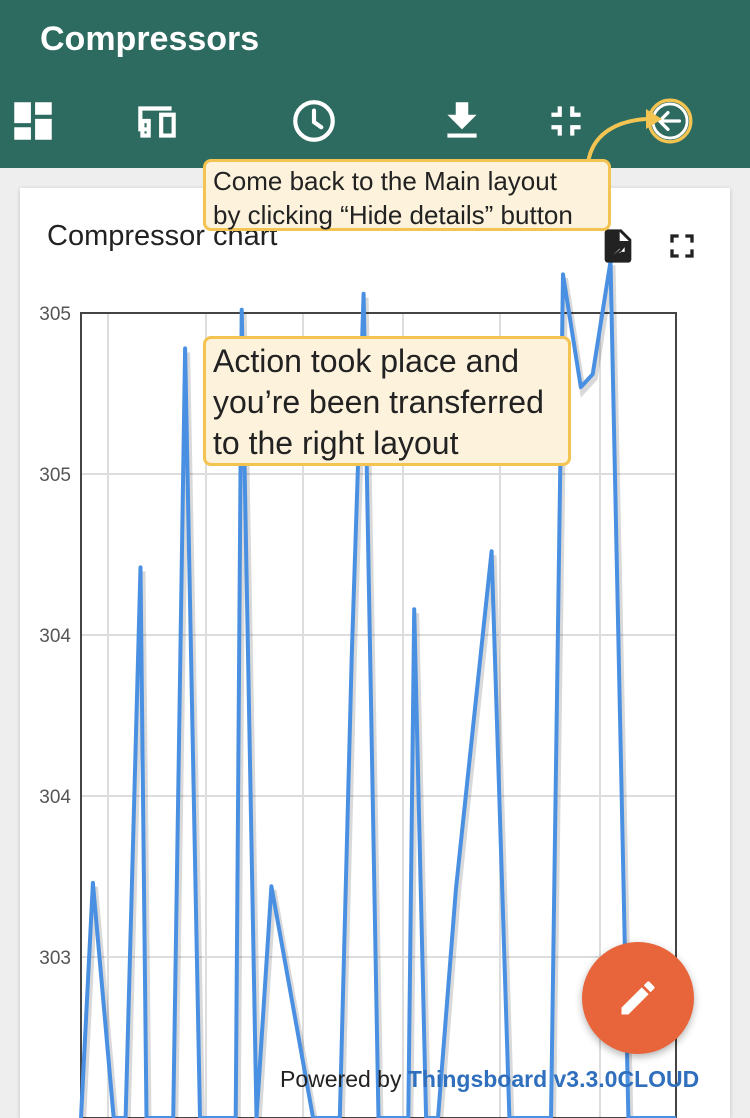  Describe the element at coordinates (407, 181) in the screenshot. I see `callout-text-line: Come back to the Main layout` at that location.